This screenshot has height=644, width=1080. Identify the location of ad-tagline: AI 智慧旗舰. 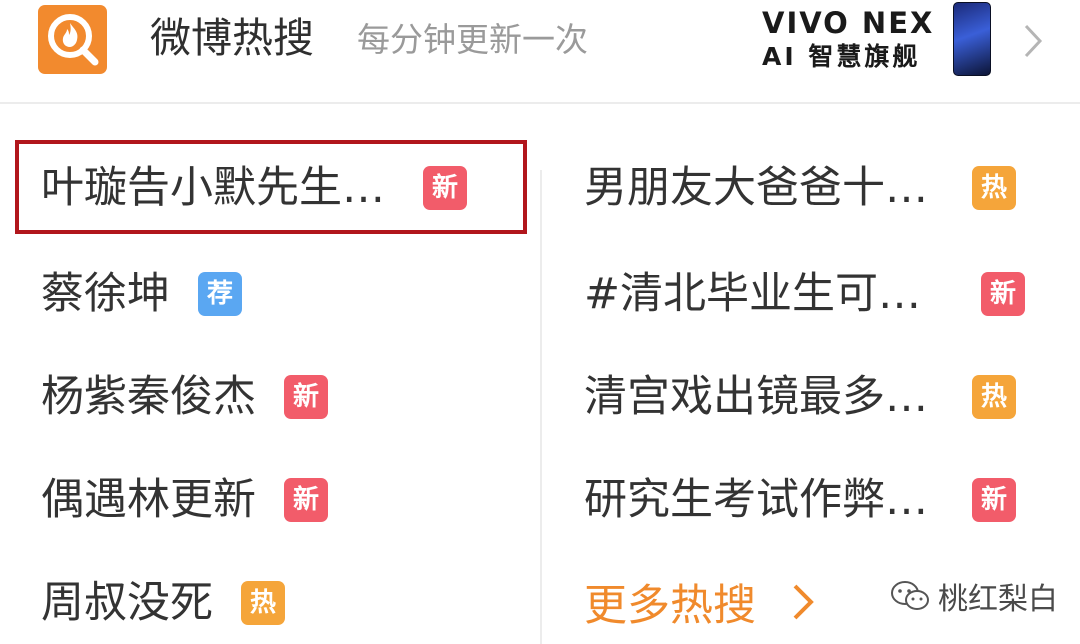
(841, 57).